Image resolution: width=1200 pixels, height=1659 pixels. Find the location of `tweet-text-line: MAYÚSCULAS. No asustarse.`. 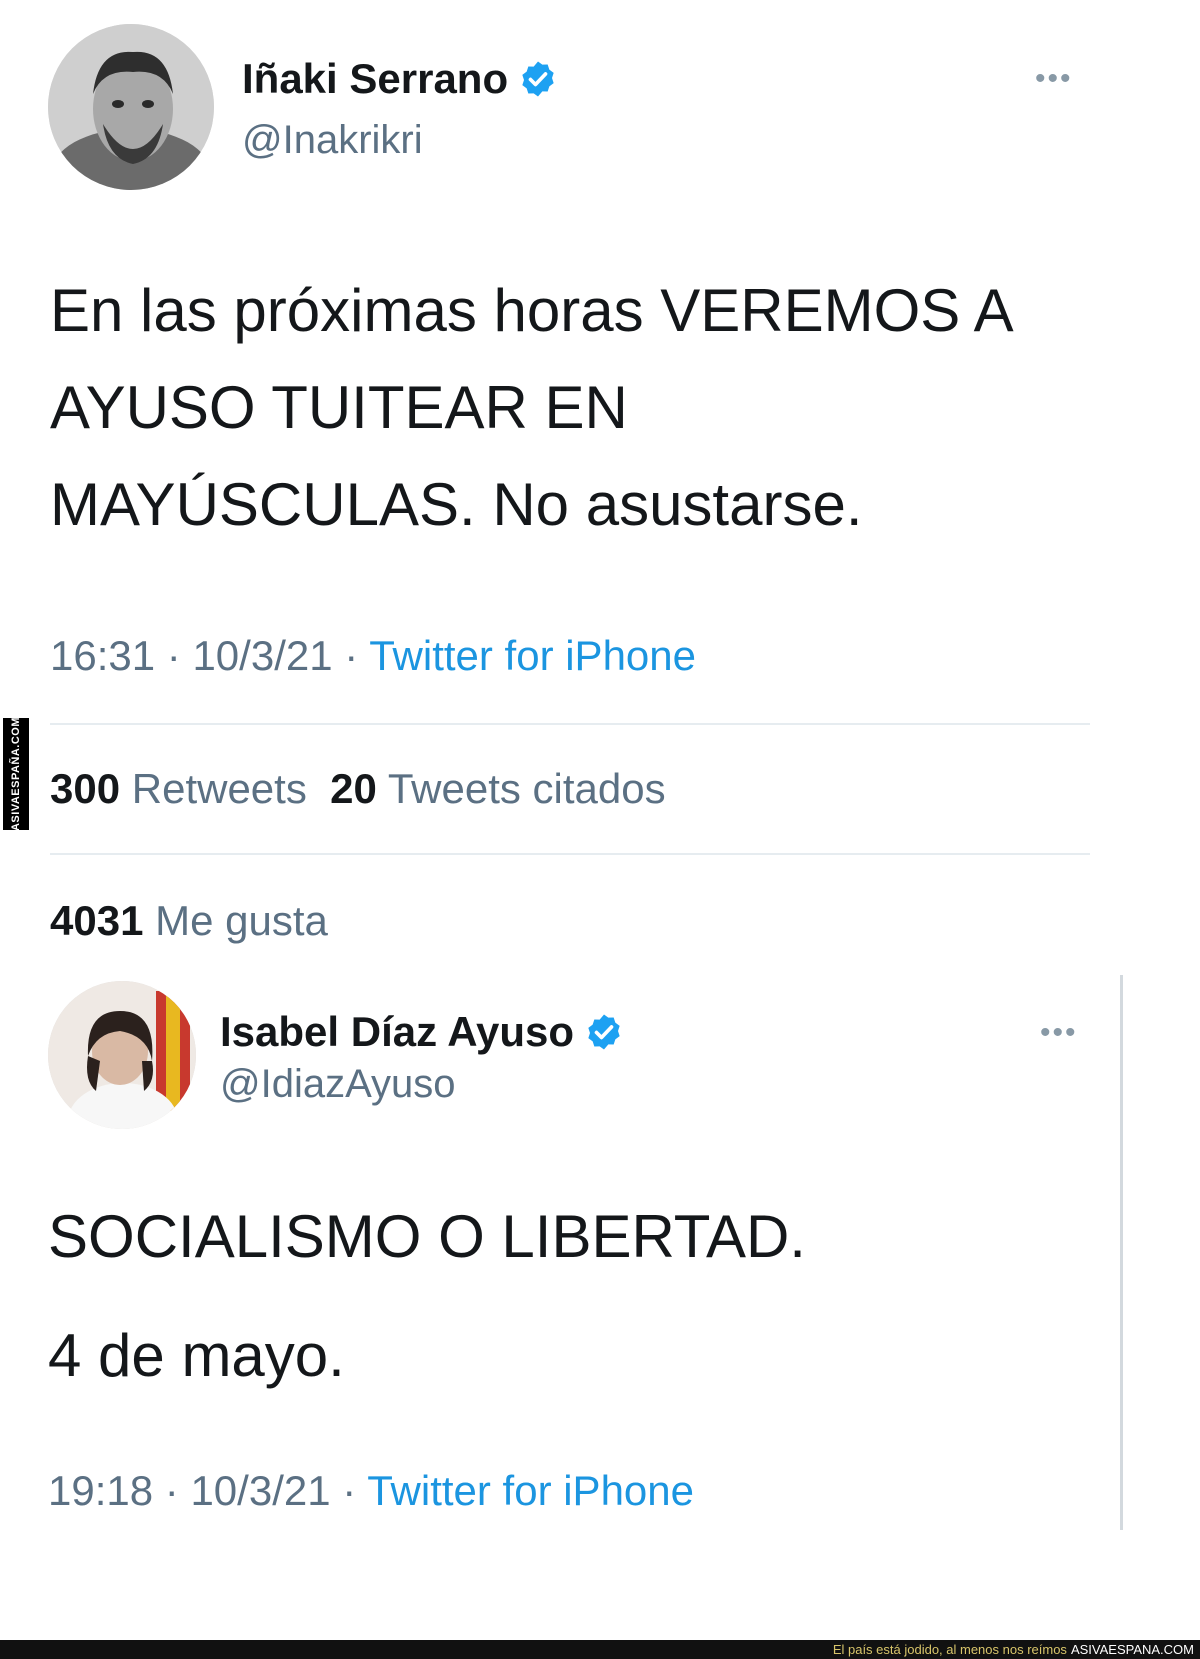

tweet-text-line: MAYÚSCULAS. No asustarse. is located at coordinates (456, 504).